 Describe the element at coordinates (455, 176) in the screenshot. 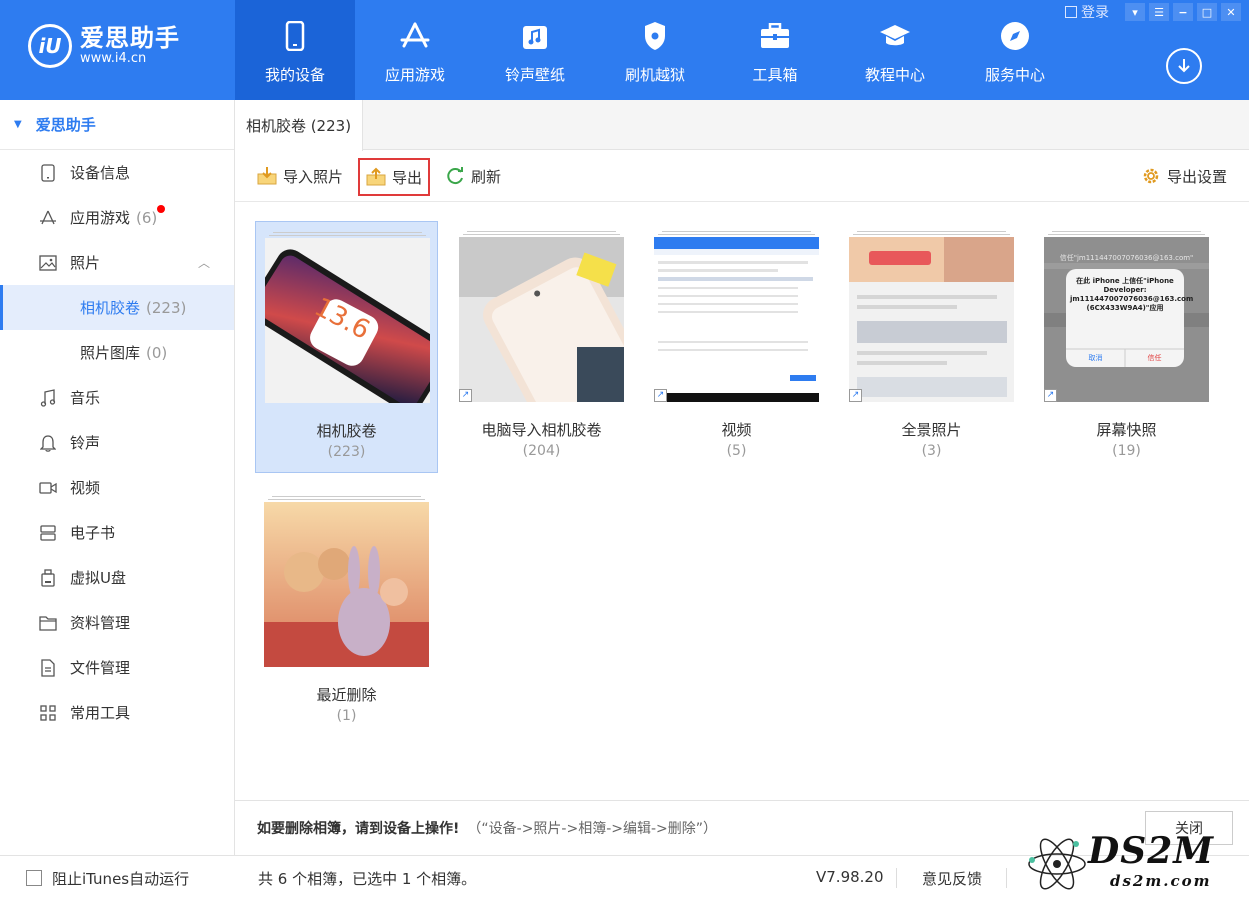

I see `refresh-icon` at that location.